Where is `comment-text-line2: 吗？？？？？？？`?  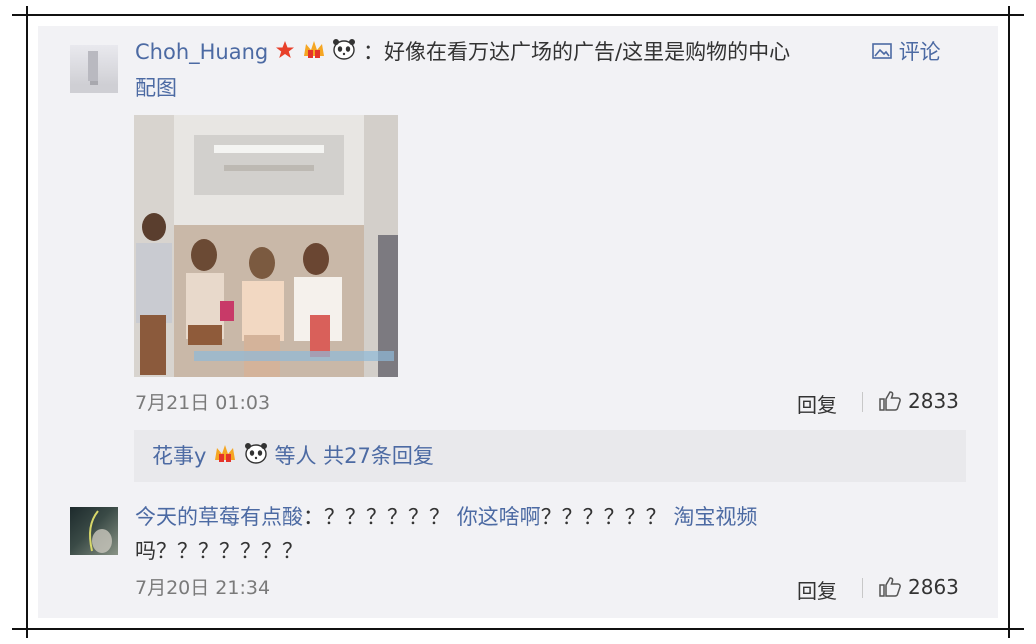 comment-text-line2: 吗？？？？？？？ is located at coordinates (219, 551).